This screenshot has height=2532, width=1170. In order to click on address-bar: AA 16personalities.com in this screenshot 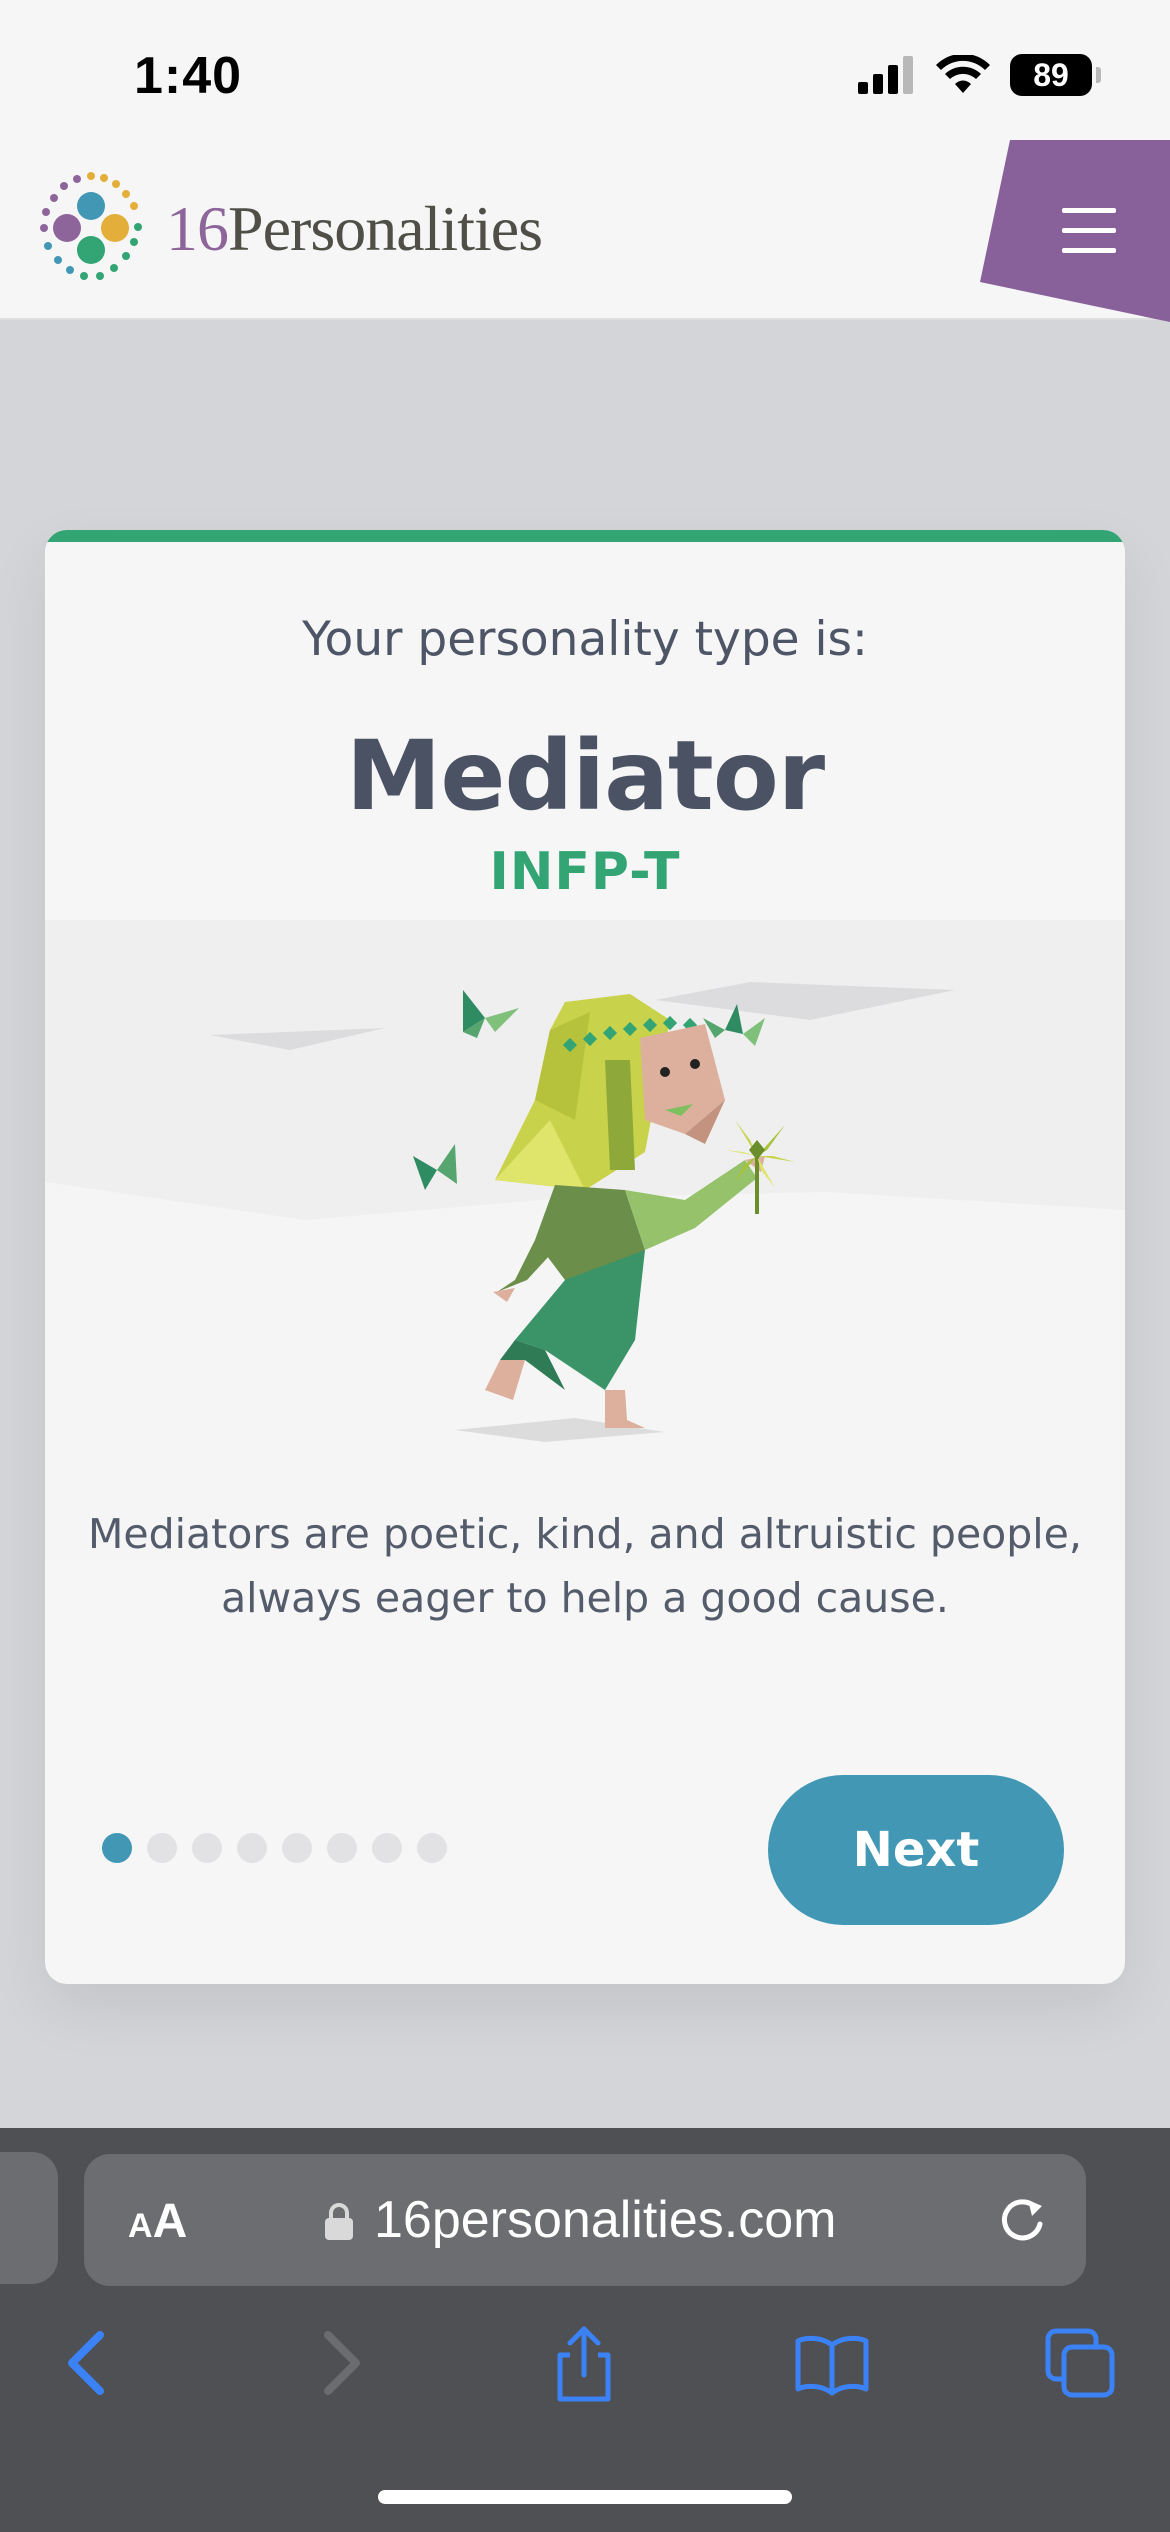, I will do `click(585, 2220)`.